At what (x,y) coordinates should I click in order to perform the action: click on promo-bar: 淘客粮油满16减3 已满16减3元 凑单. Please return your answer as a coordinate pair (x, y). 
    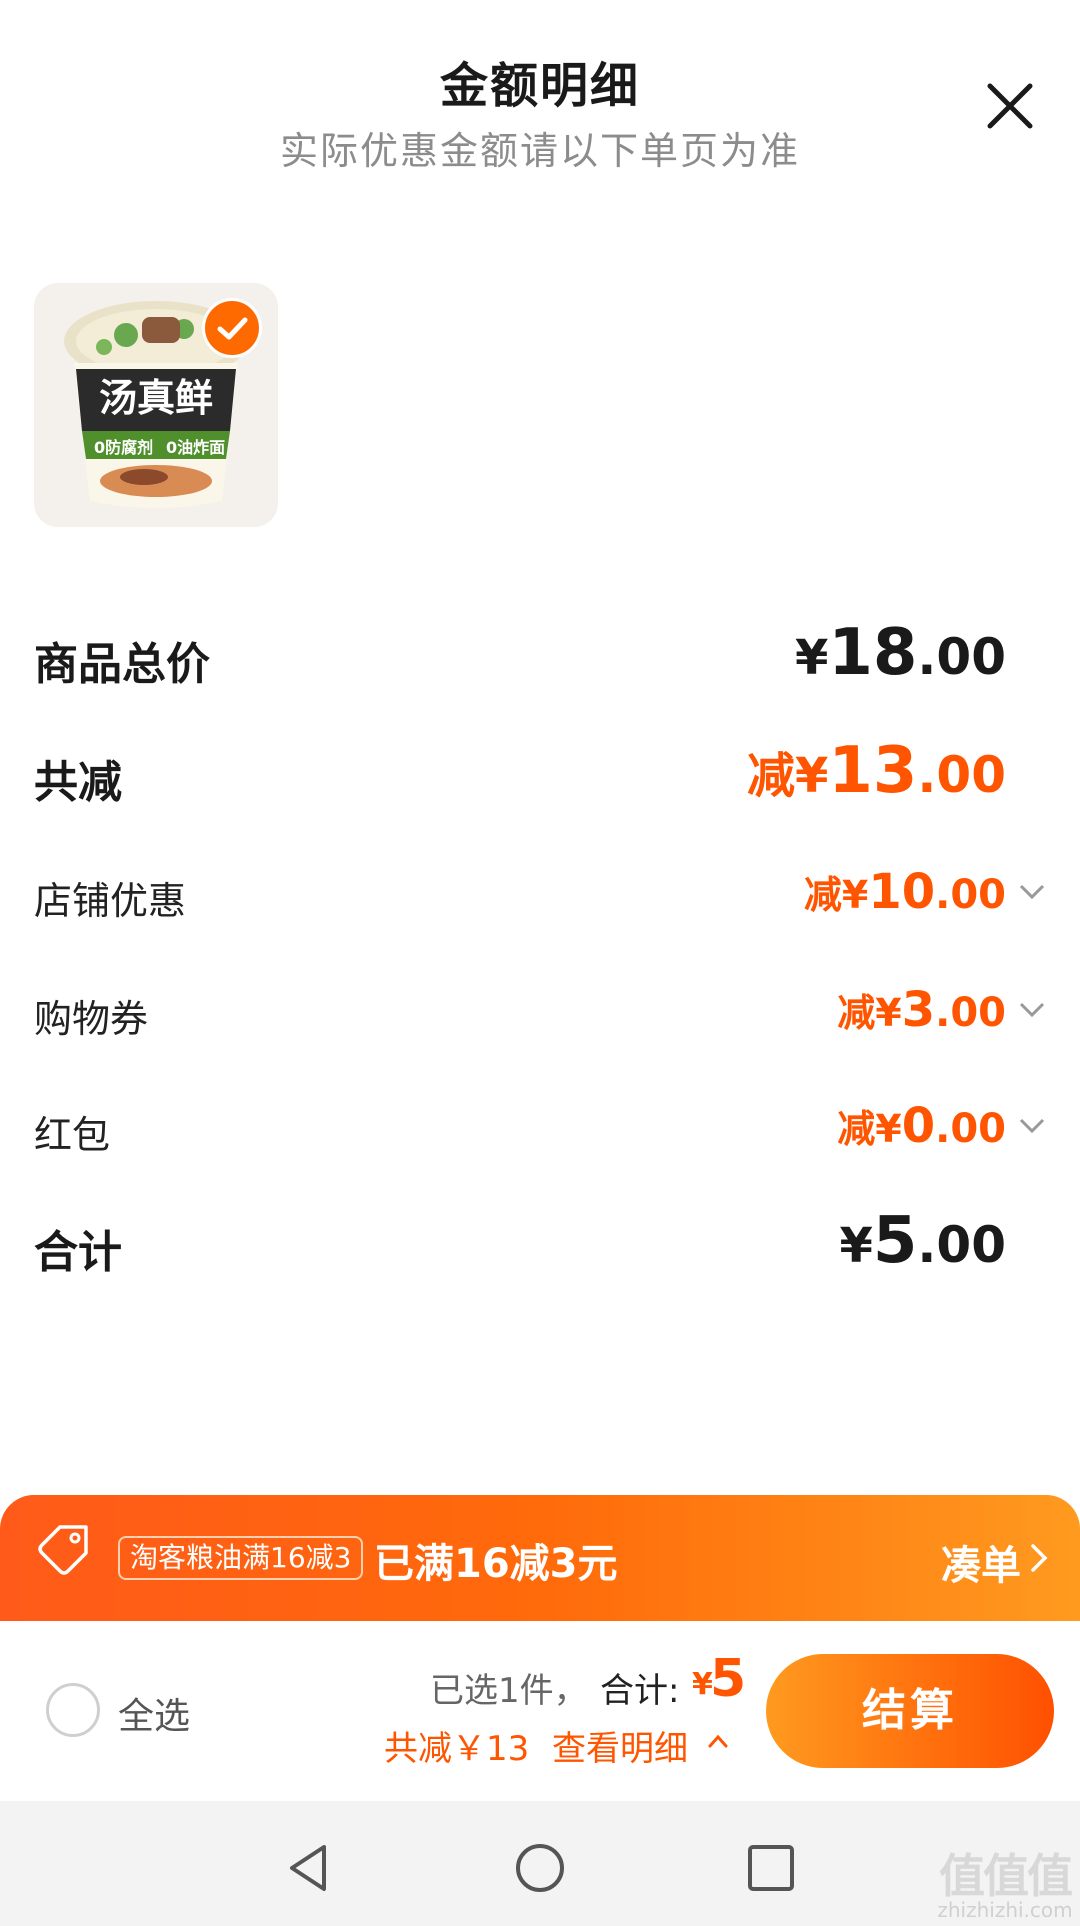
    Looking at the image, I should click on (540, 1558).